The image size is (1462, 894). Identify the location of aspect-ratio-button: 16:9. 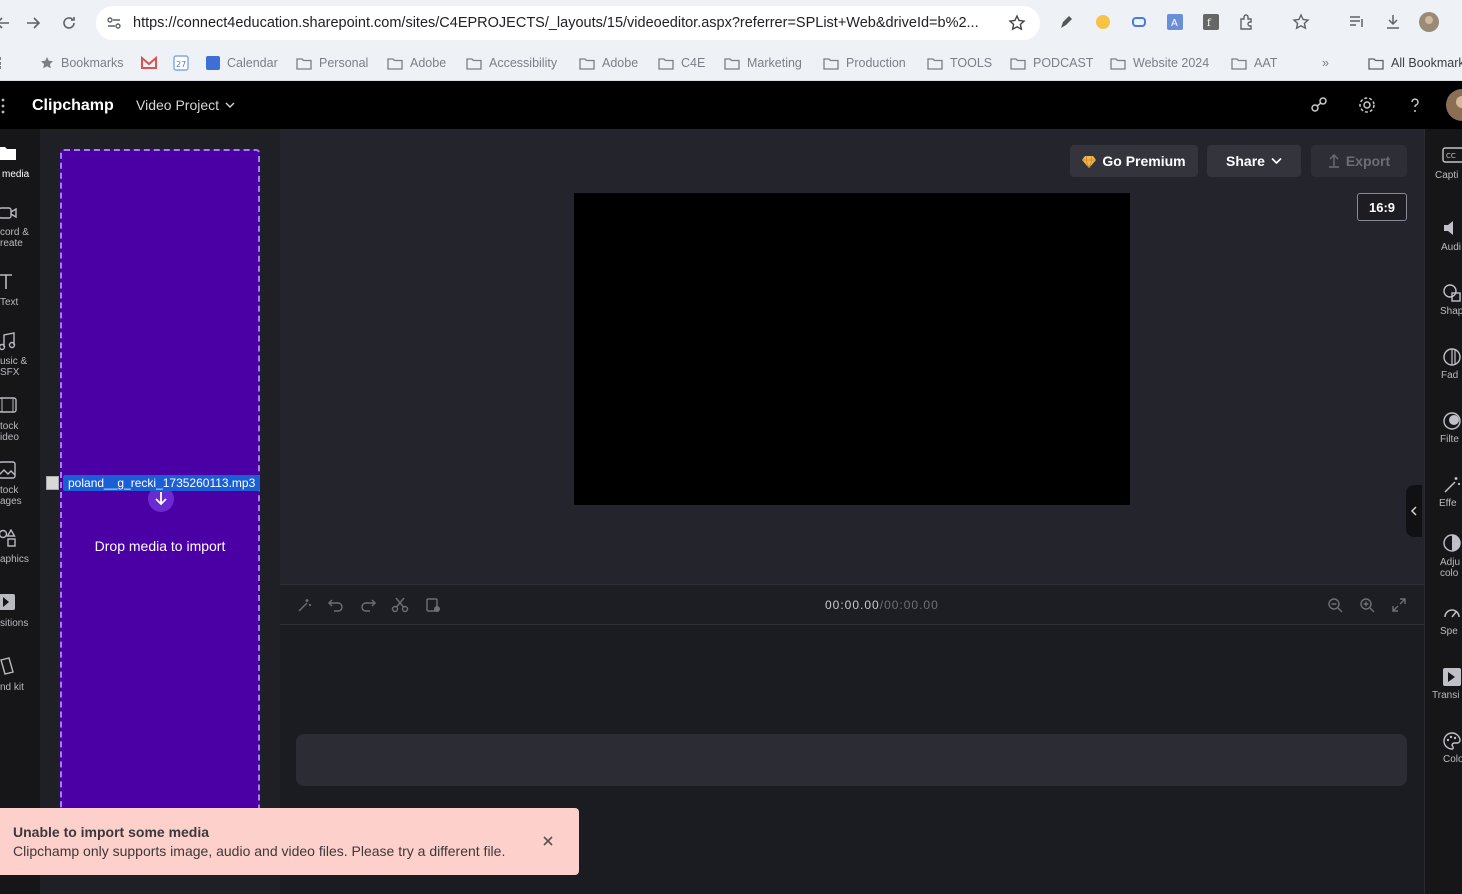
(1382, 207).